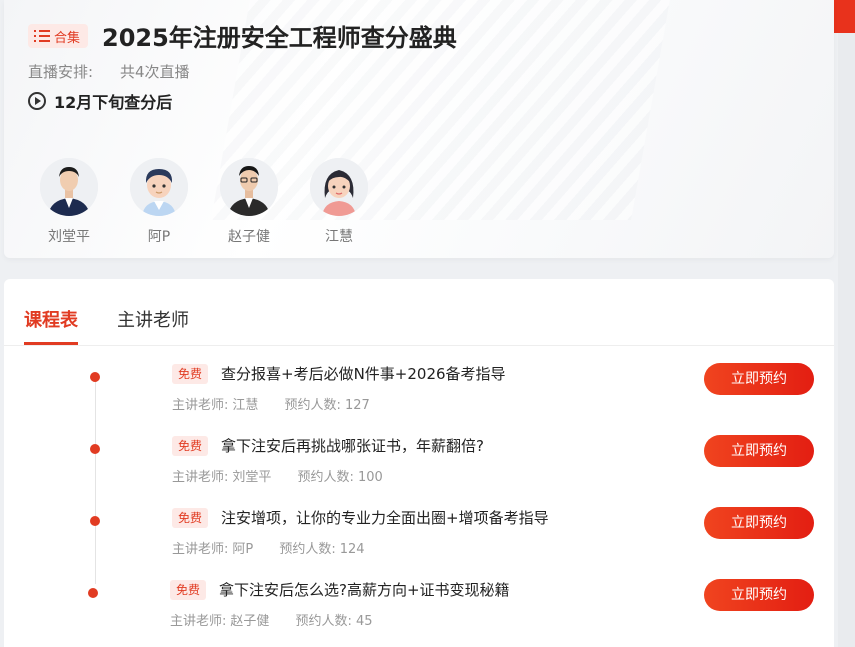 This screenshot has height=647, width=855. What do you see at coordinates (364, 621) in the screenshot?
I see `reservation-count: 45` at bounding box center [364, 621].